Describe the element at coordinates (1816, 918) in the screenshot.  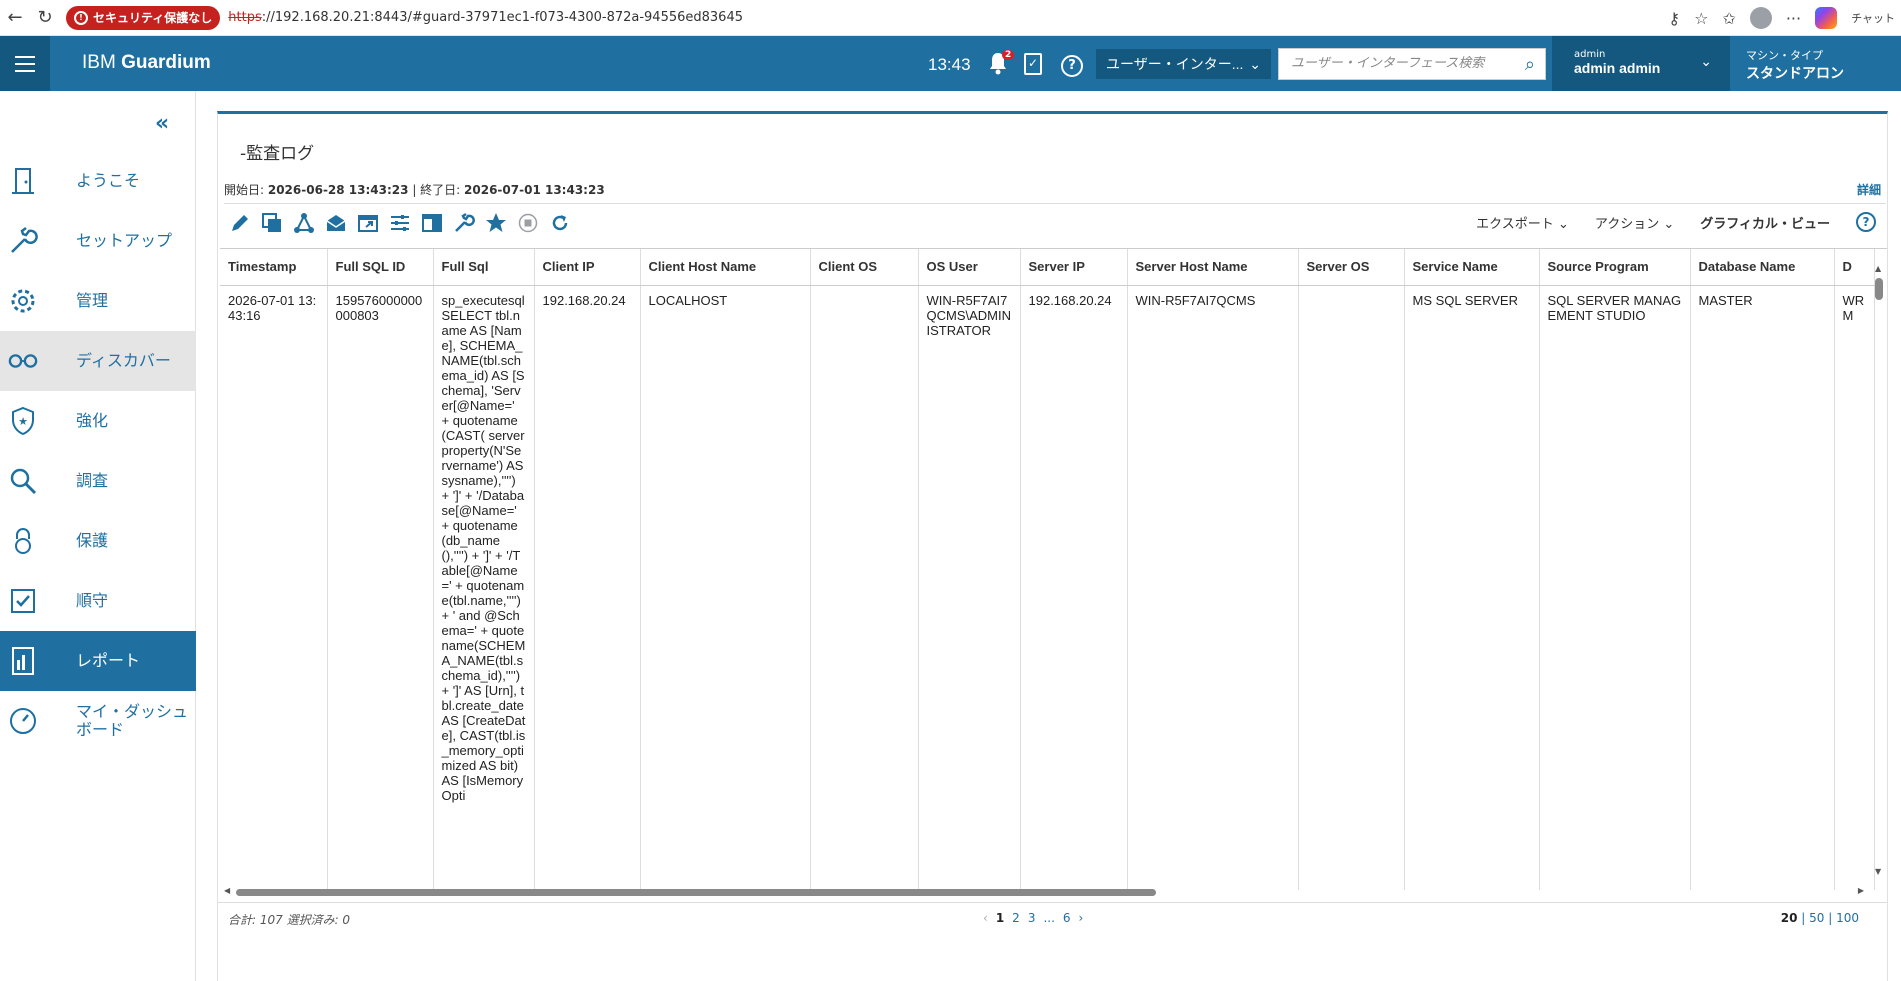
I see `page-size-option: 50` at that location.